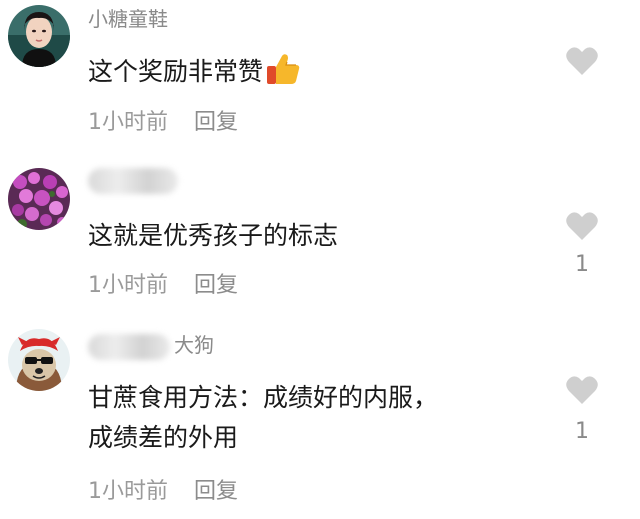 The width and height of the screenshot is (640, 519). I want to click on comment-text: 这个奖励非常赞, so click(194, 75).